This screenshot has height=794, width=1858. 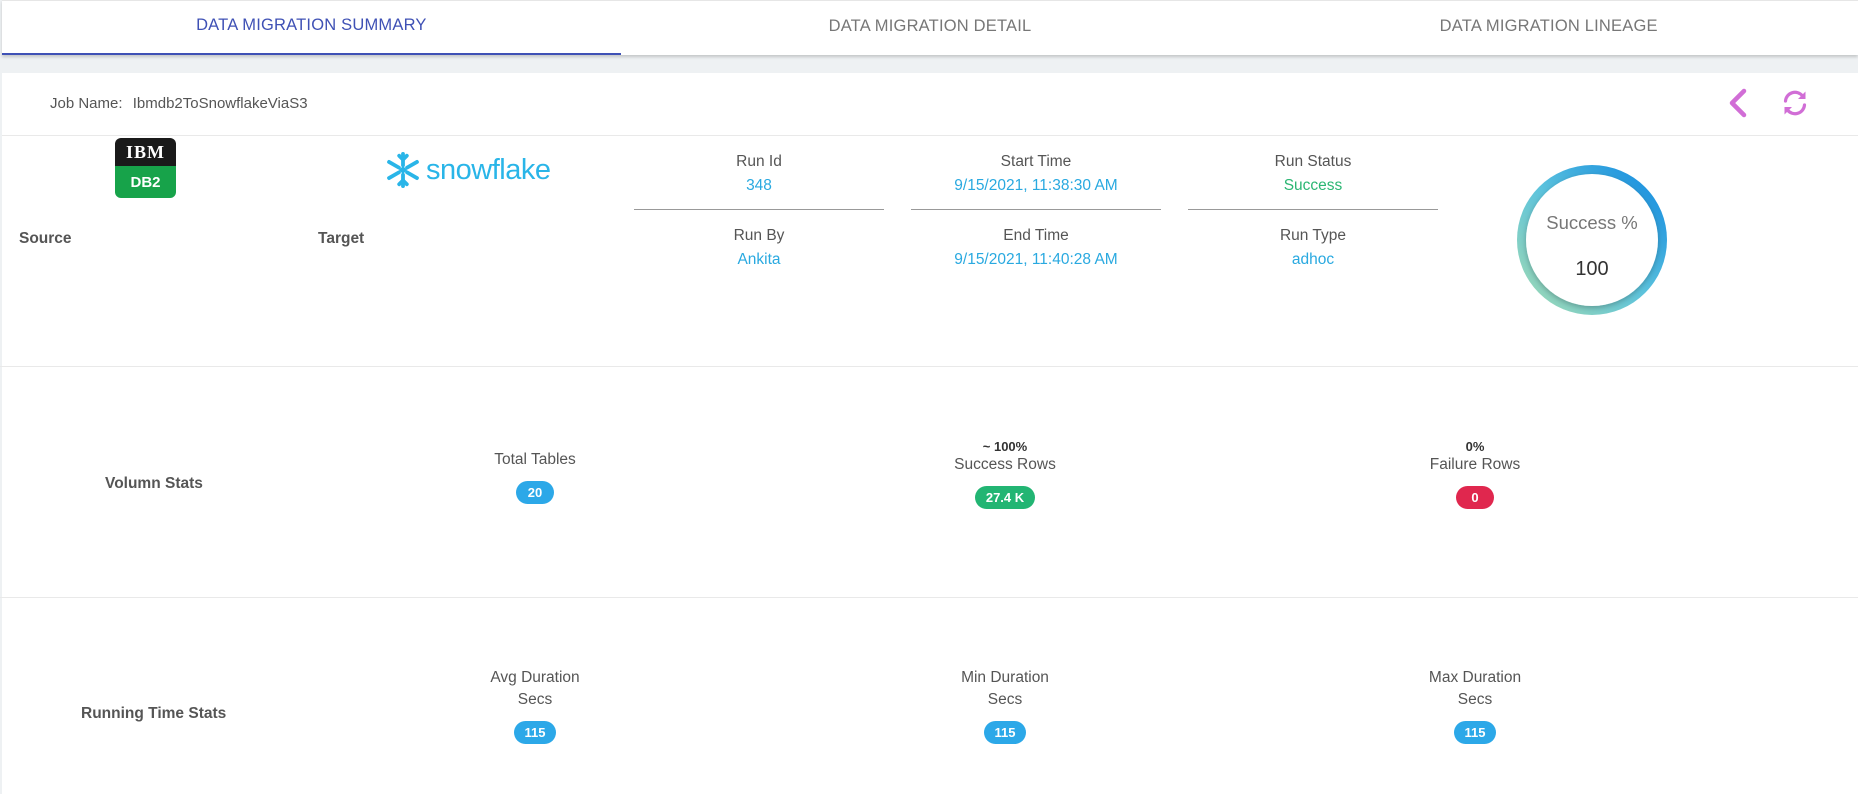 I want to click on total-tables-badge: 20, so click(x=535, y=492).